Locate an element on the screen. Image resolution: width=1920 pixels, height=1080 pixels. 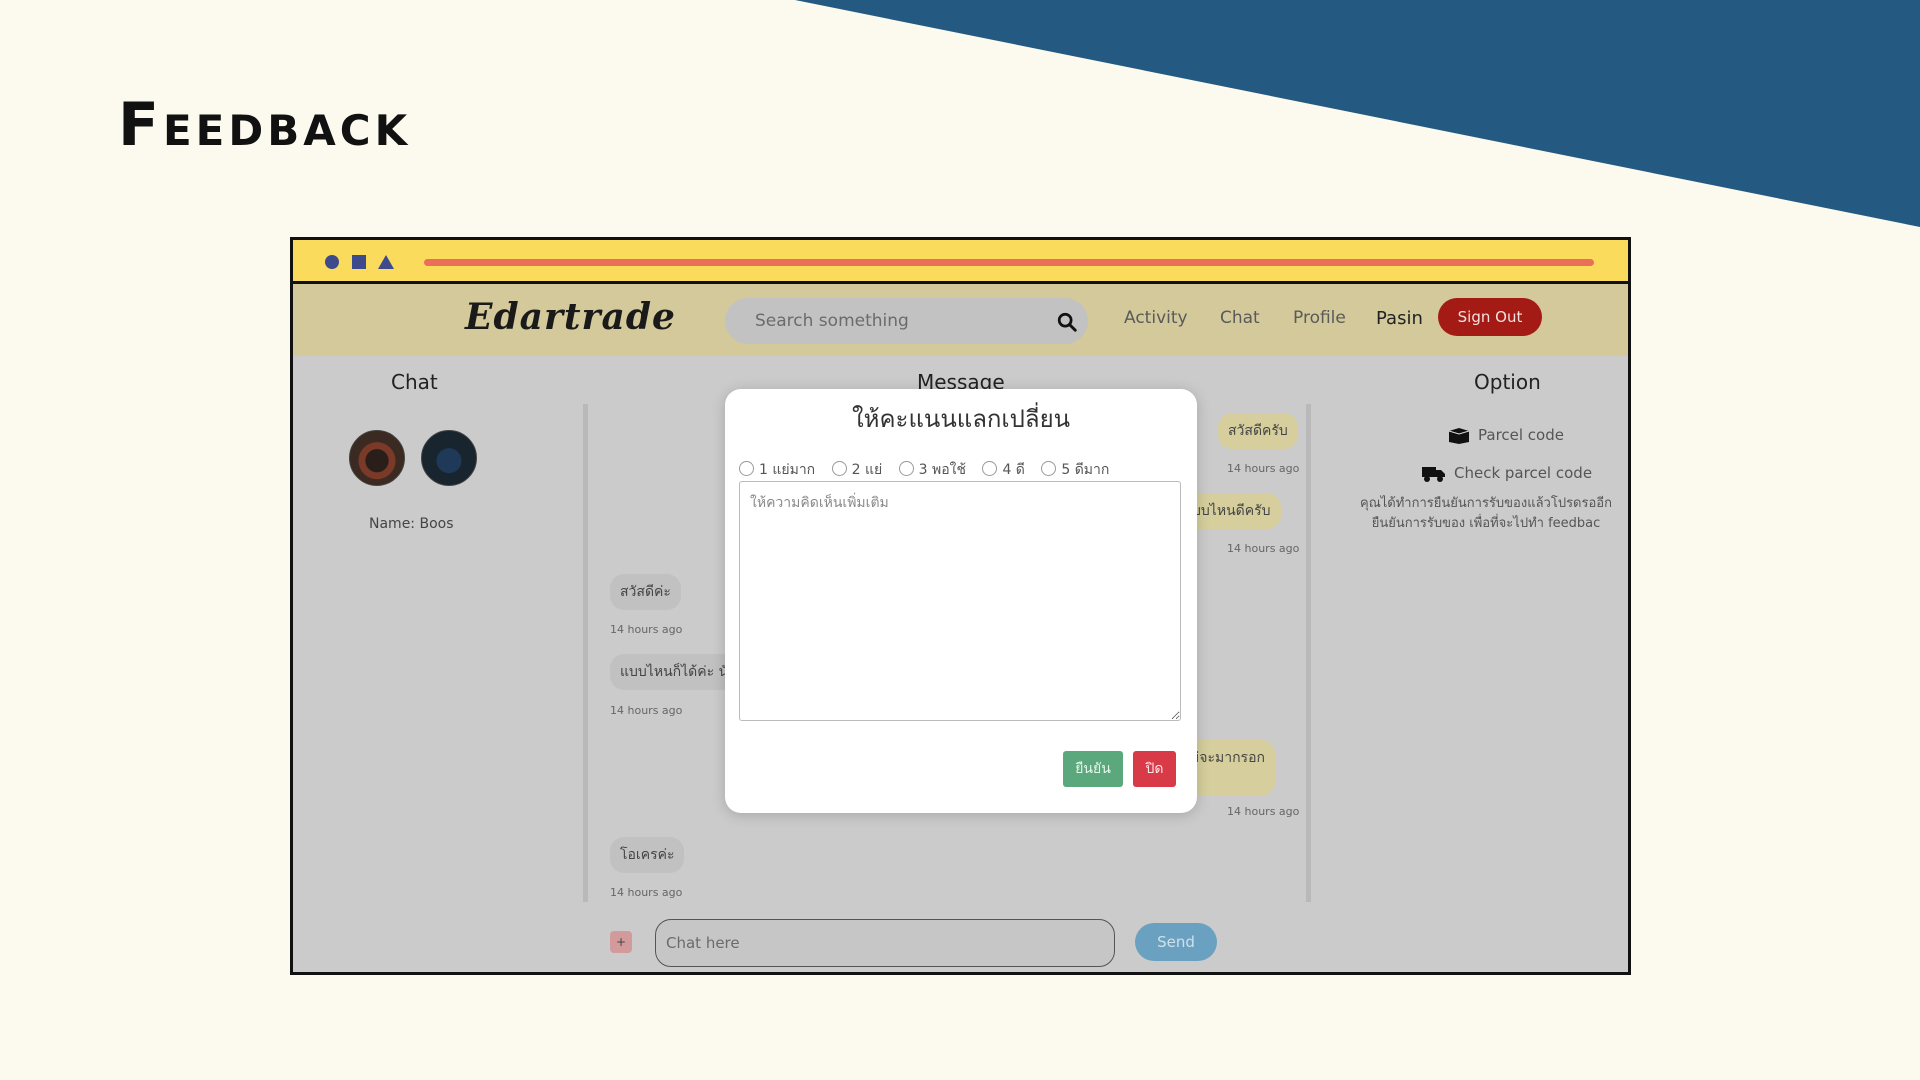
parcel-code-label: Parcel code is located at coordinates (1521, 435).